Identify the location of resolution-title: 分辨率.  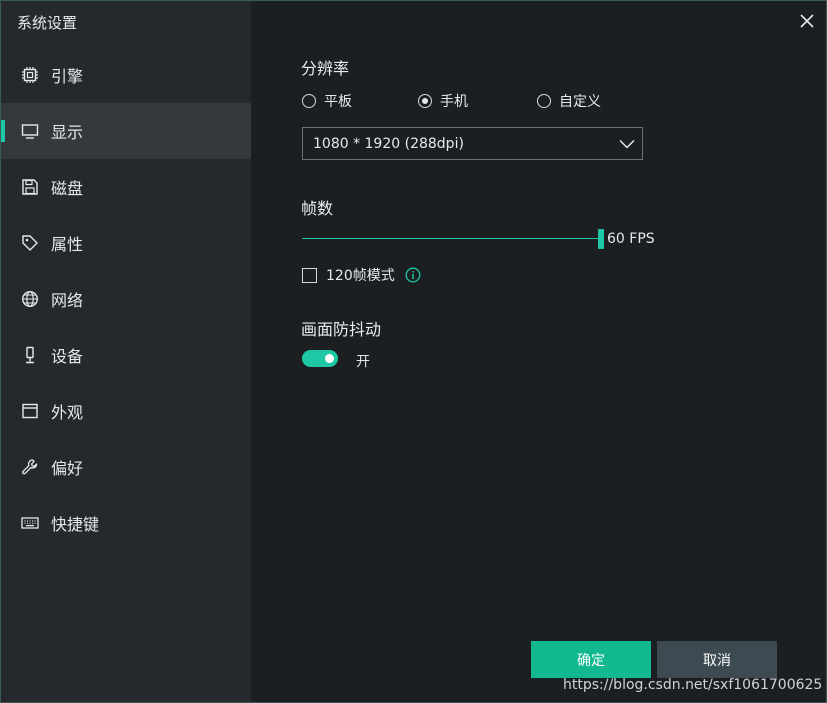
(325, 68).